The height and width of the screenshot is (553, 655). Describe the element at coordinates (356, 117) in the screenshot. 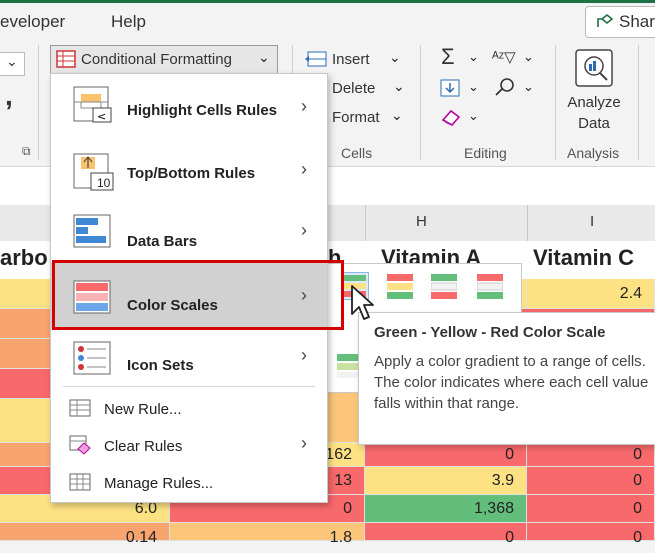

I see `format-button: Format` at that location.